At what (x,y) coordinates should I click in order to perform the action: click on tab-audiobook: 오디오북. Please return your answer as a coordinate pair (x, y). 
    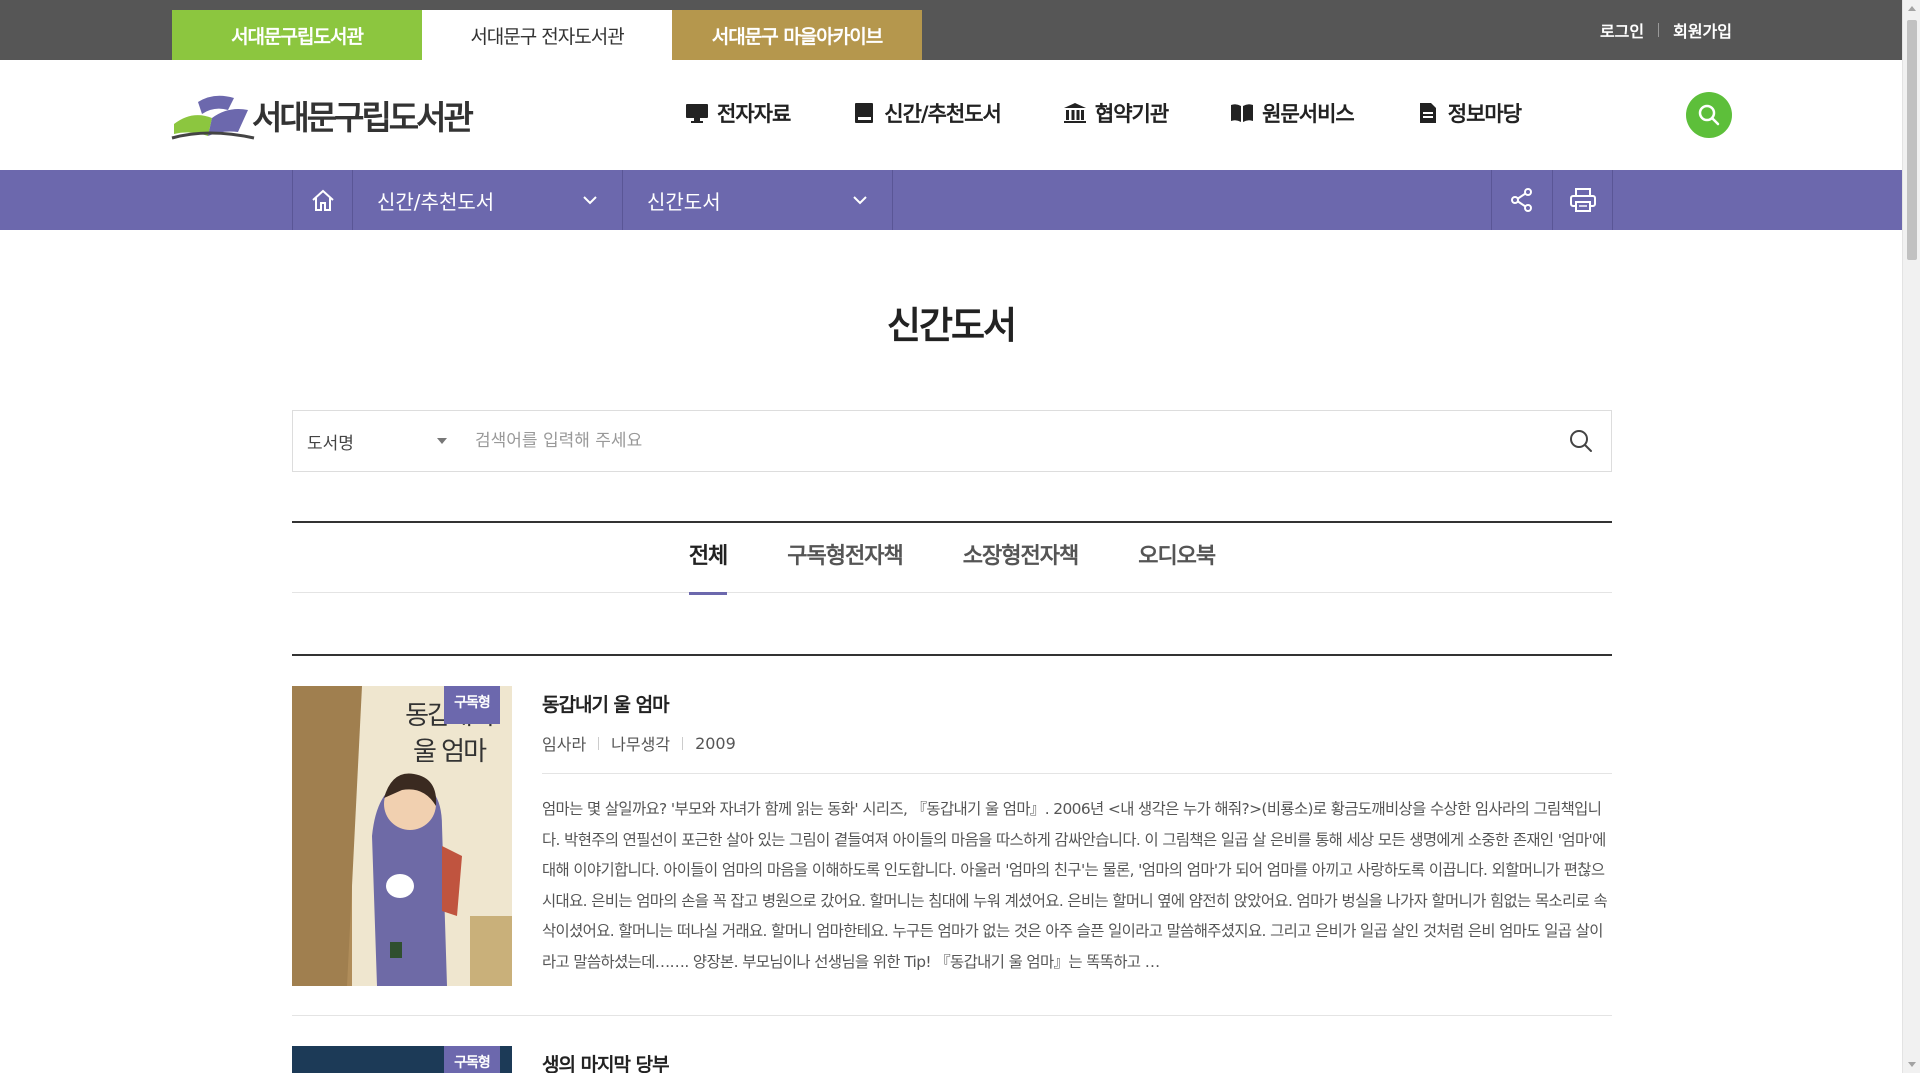
    Looking at the image, I should click on (1177, 558).